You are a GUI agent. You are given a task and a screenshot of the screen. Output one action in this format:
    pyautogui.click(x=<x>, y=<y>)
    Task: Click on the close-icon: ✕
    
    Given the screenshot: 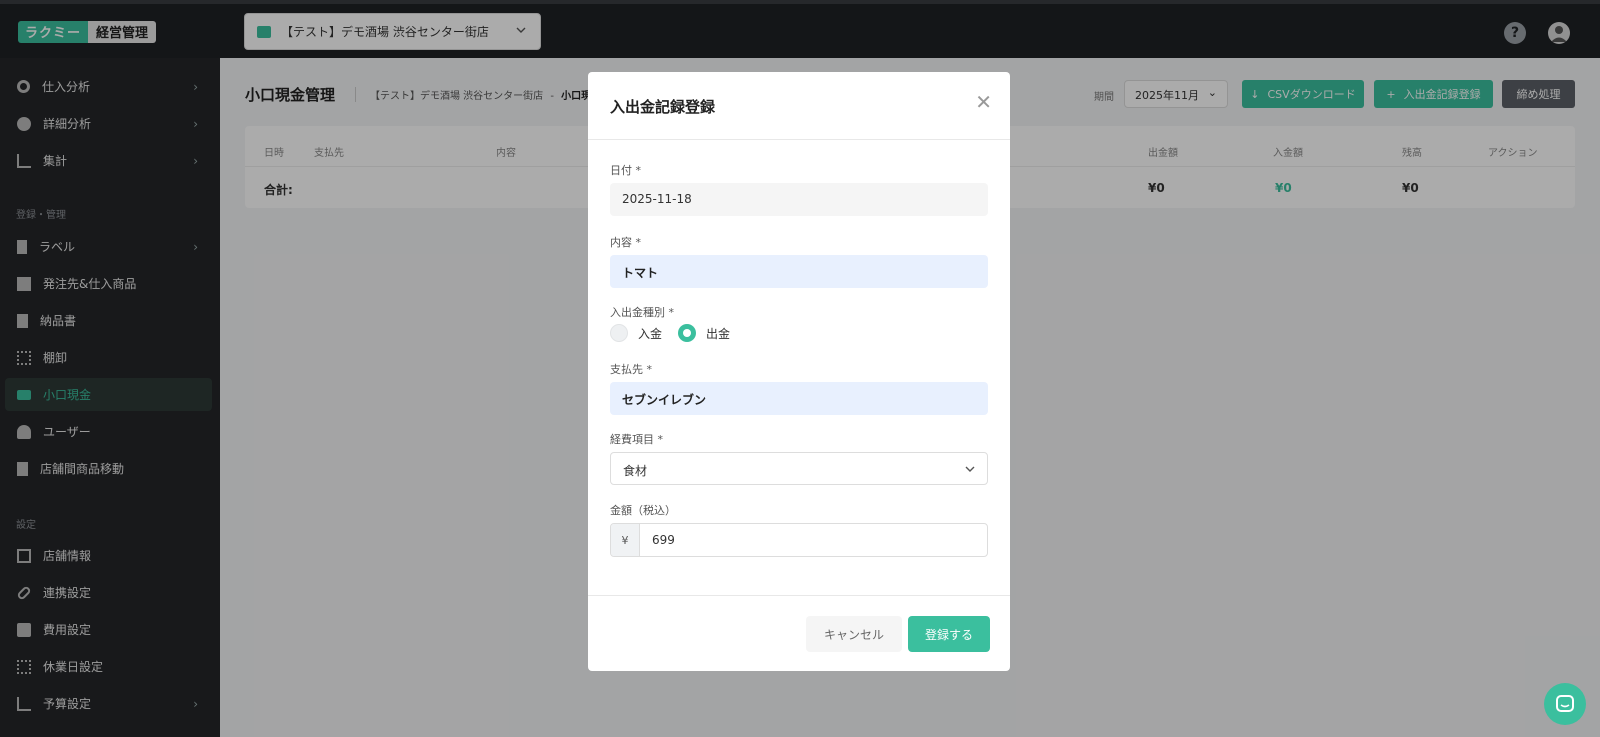 What is the action you would take?
    pyautogui.click(x=983, y=102)
    